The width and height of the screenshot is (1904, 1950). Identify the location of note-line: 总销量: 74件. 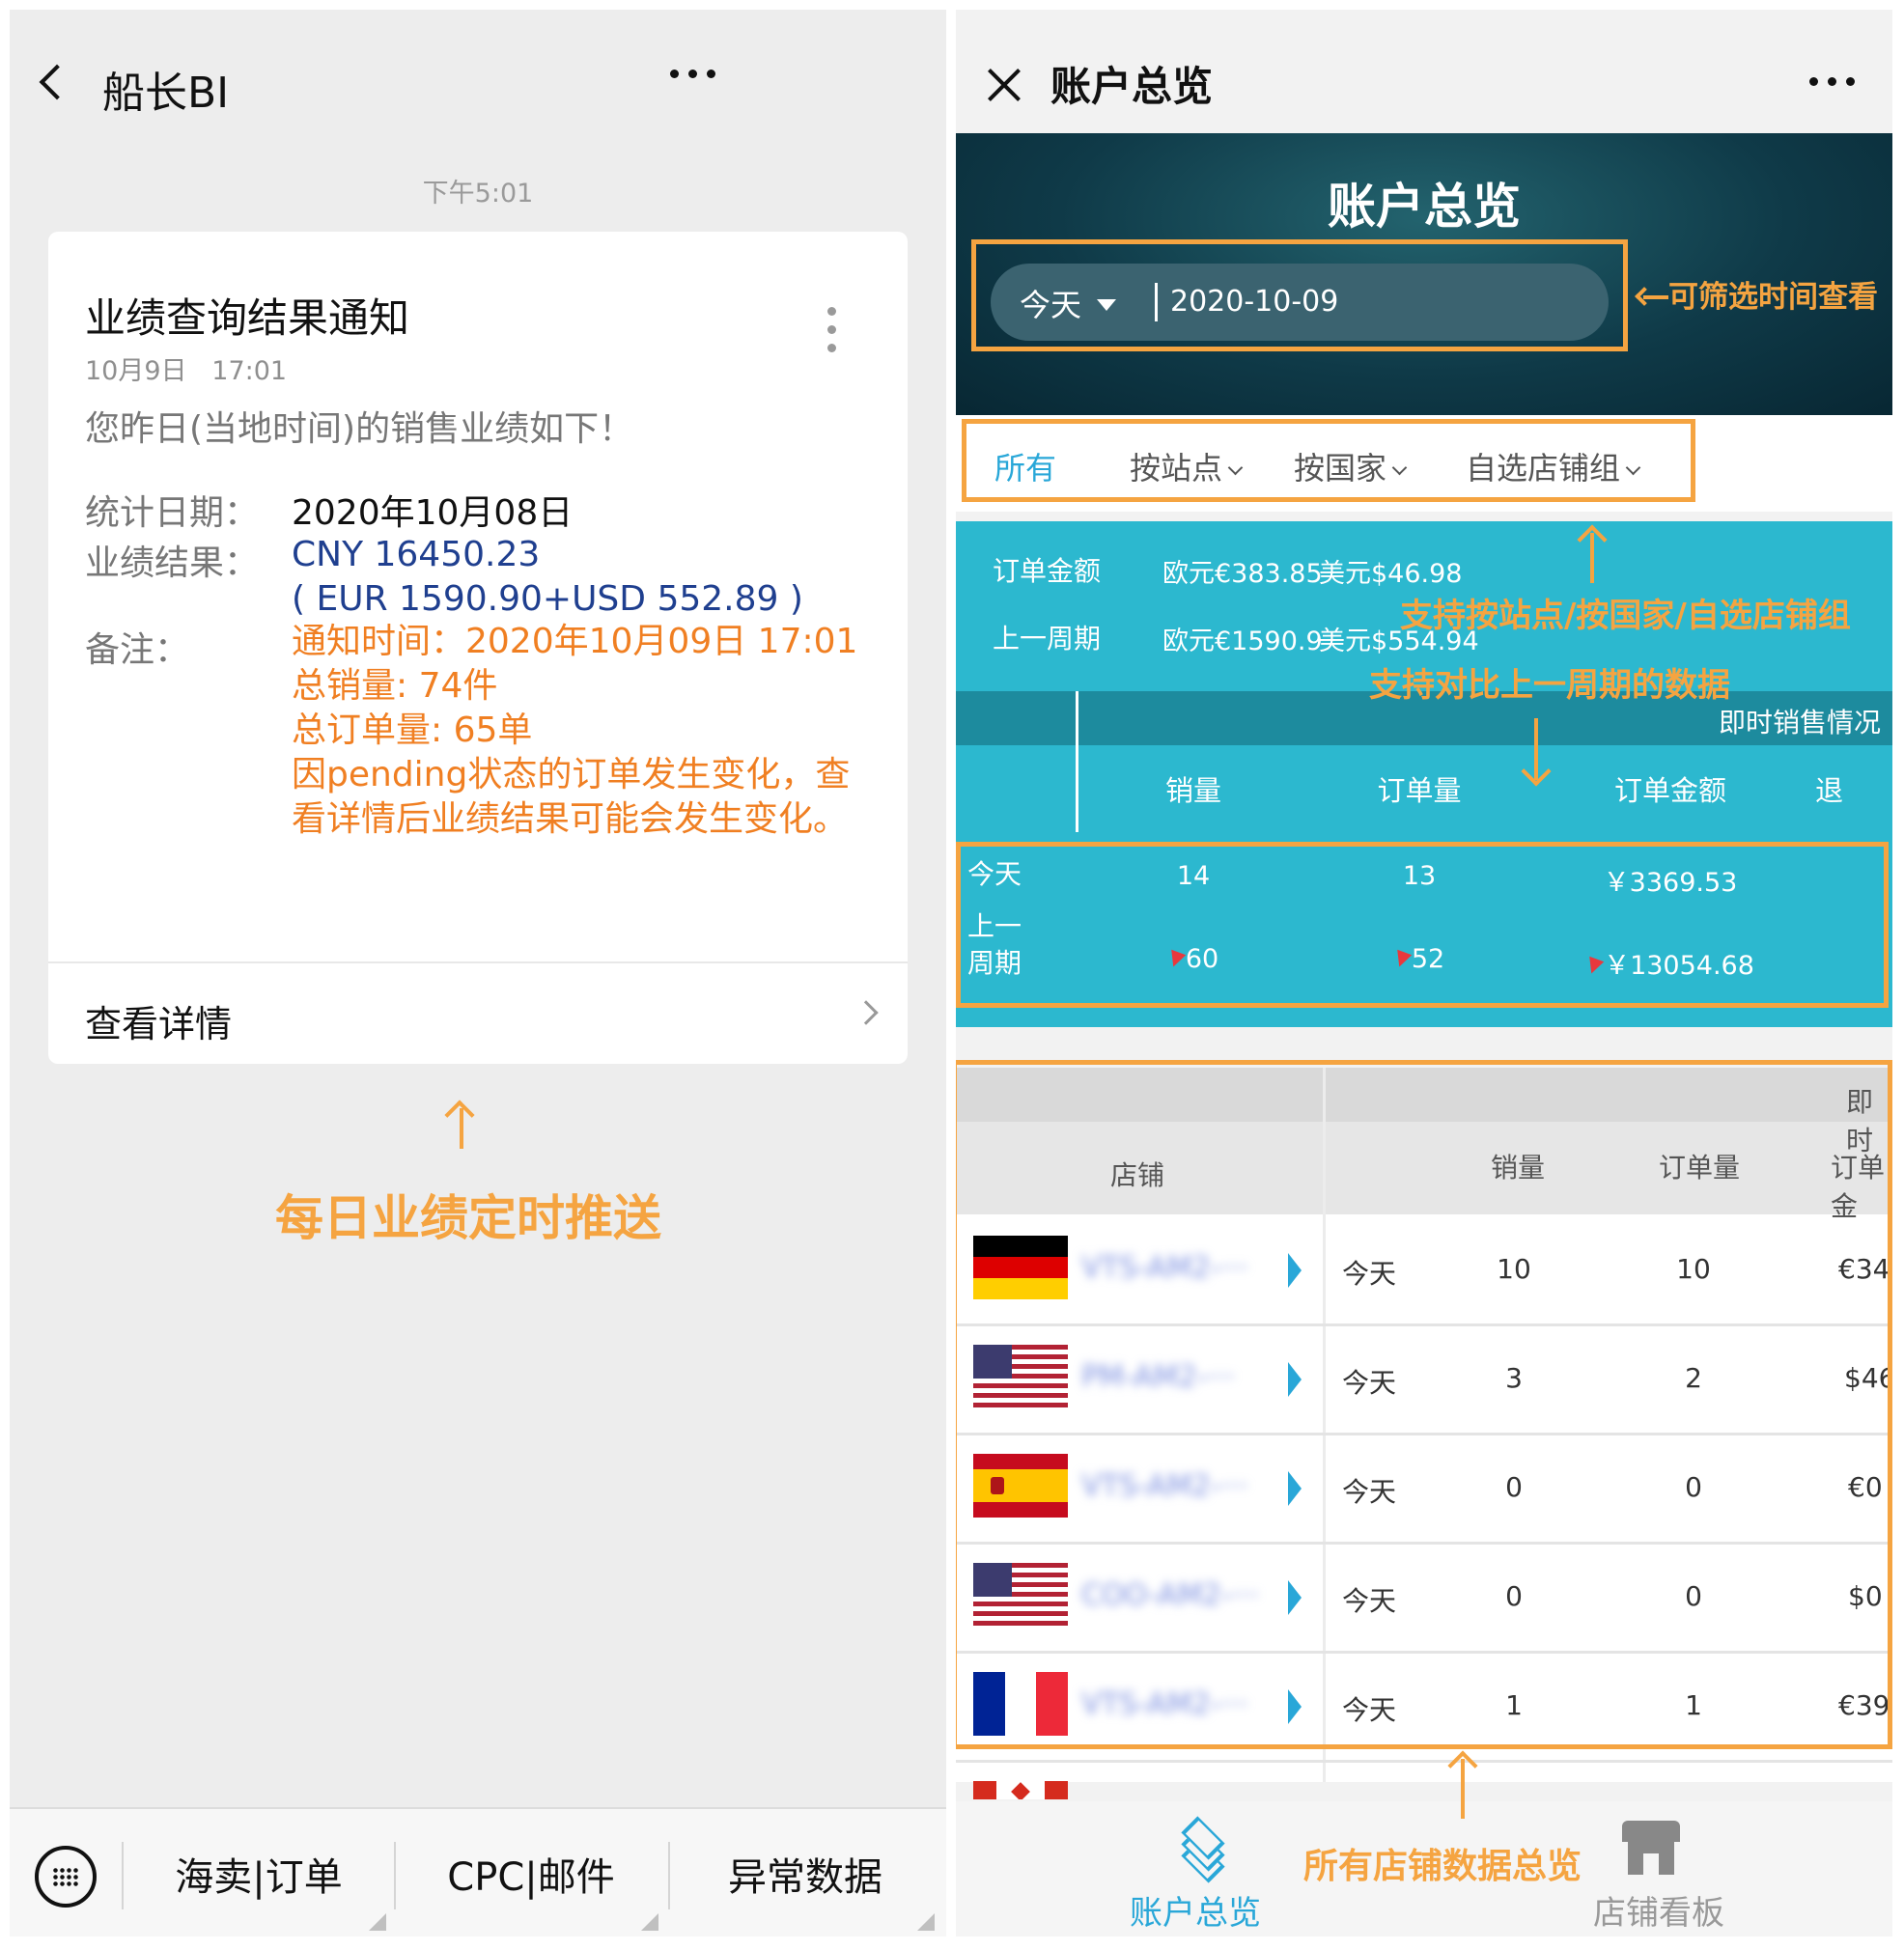
(395, 686).